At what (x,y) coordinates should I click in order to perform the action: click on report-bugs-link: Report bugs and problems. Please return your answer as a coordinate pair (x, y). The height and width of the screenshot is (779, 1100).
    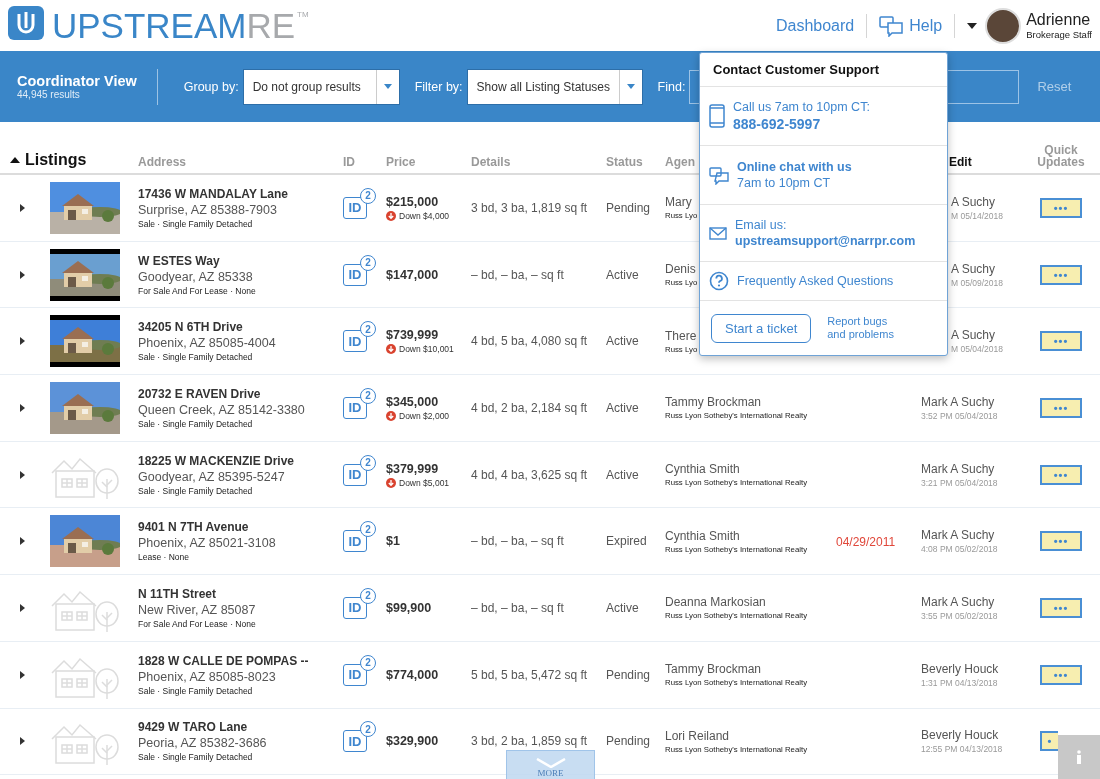
    Looking at the image, I should click on (867, 328).